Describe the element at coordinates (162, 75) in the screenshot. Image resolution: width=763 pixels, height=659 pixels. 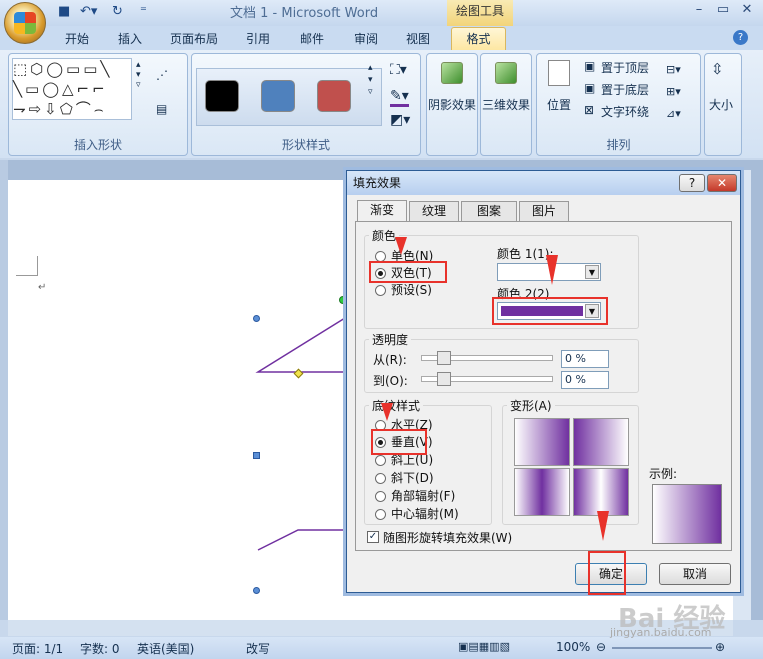
I see `edit-shape-icon: ⋰` at that location.